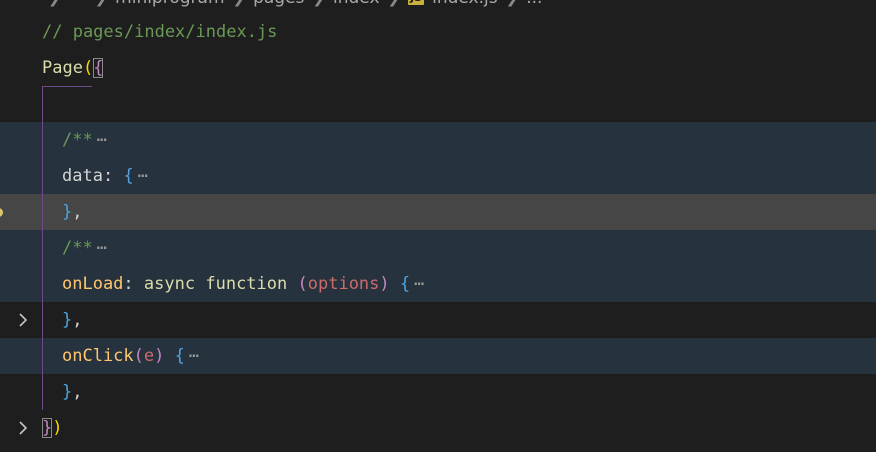  Describe the element at coordinates (438, 32) in the screenshot. I see `code-line: // pages/index/index.js` at that location.